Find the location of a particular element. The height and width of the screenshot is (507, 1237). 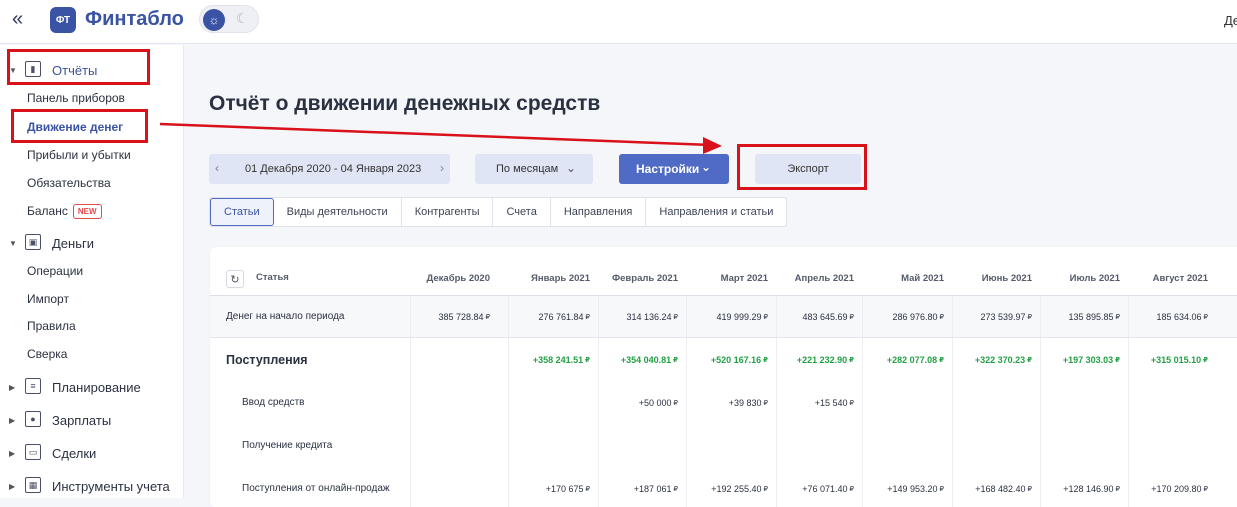

table-cell: +15 540 ₽ is located at coordinates (819, 402).